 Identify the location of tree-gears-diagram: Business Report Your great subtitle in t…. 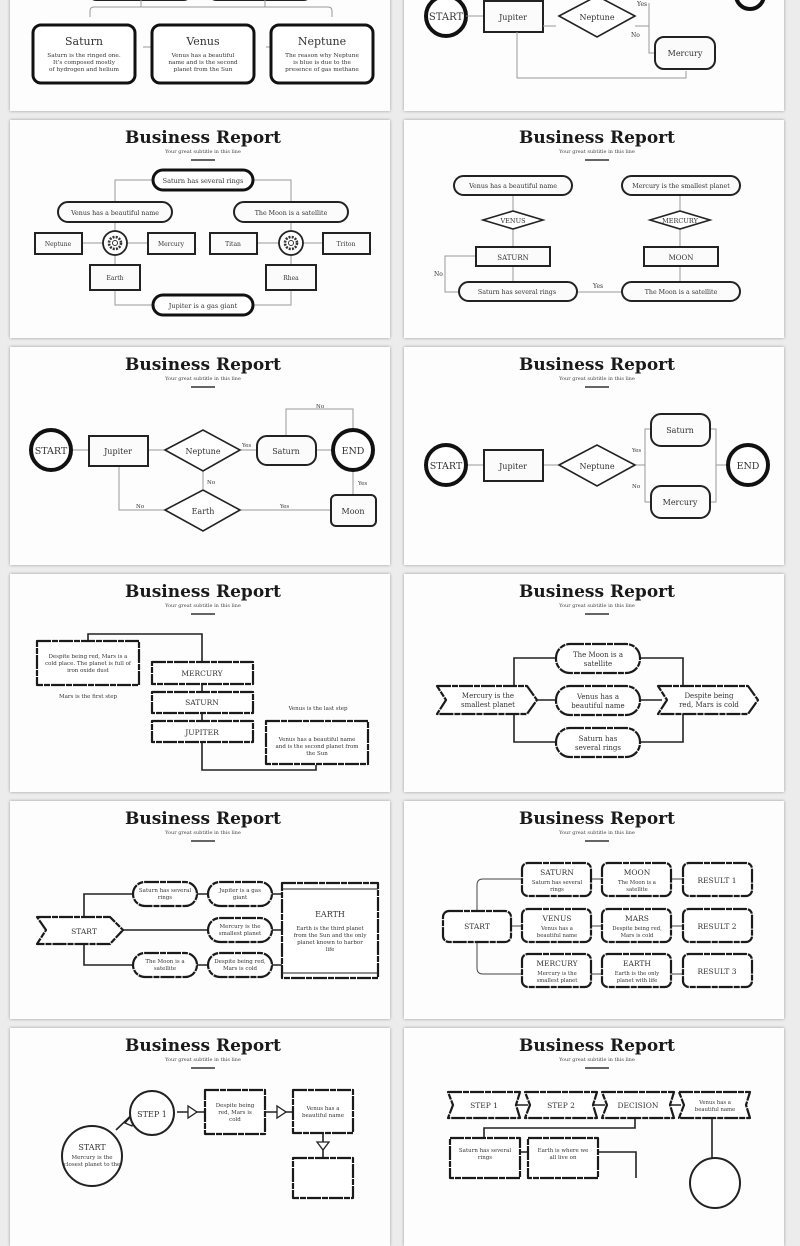
(202, 222).